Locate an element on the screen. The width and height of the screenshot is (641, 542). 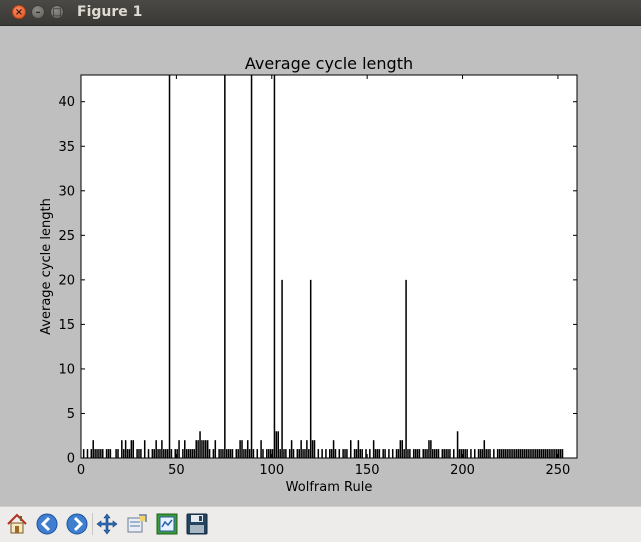
x-tick-label: 200 is located at coordinates (462, 470).